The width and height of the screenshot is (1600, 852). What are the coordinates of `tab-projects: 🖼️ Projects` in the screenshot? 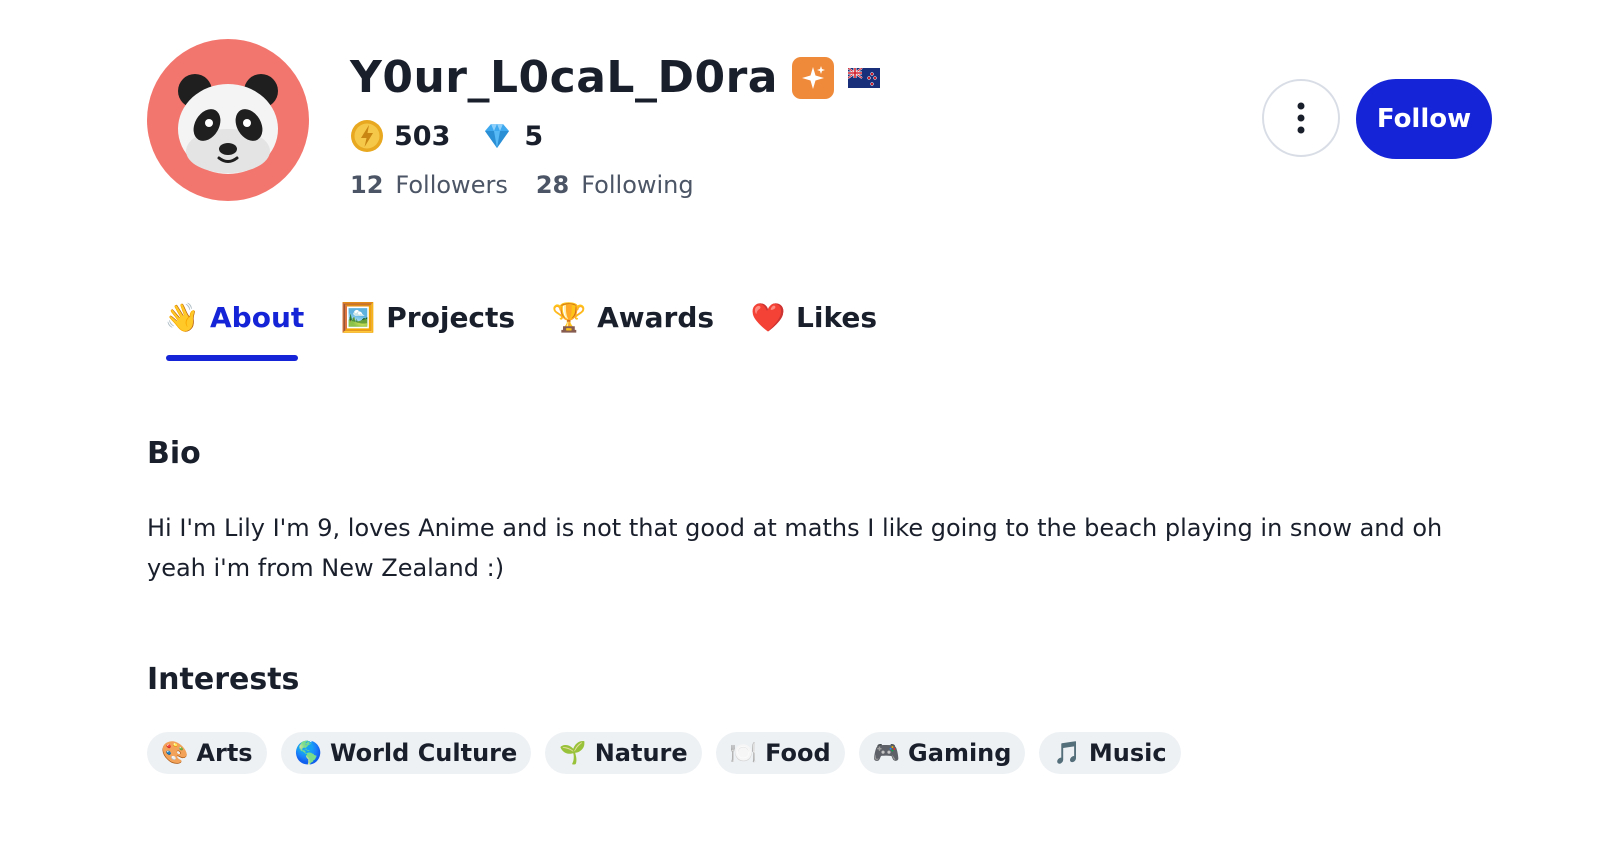 It's located at (428, 317).